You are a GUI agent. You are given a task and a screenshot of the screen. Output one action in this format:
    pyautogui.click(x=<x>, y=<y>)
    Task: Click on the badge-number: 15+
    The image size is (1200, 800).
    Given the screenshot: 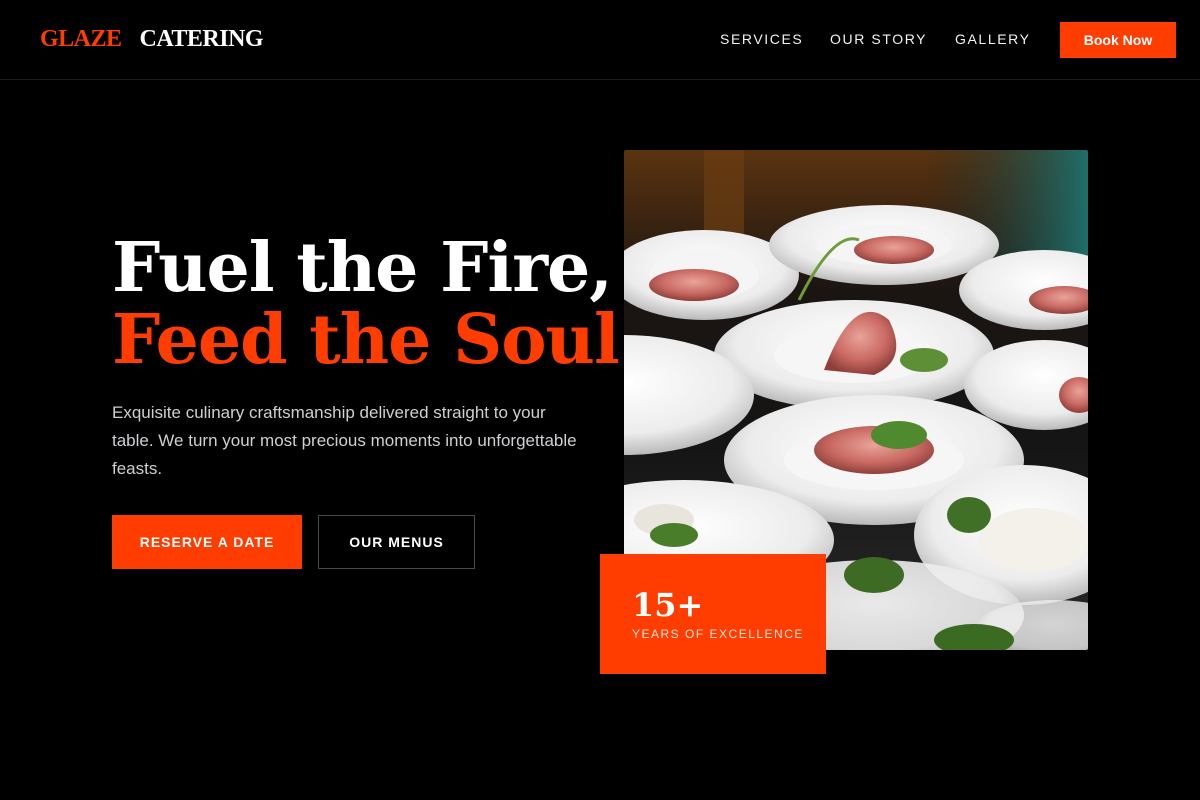 What is the action you would take?
    pyautogui.click(x=668, y=605)
    